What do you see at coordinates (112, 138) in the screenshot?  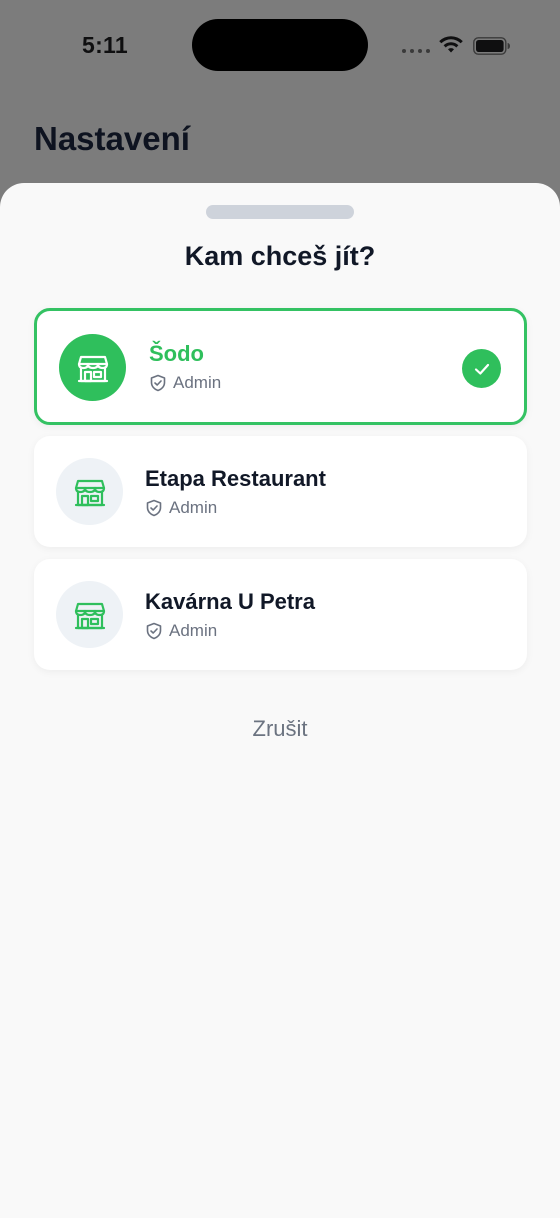 I see `page-title: Nastavení` at bounding box center [112, 138].